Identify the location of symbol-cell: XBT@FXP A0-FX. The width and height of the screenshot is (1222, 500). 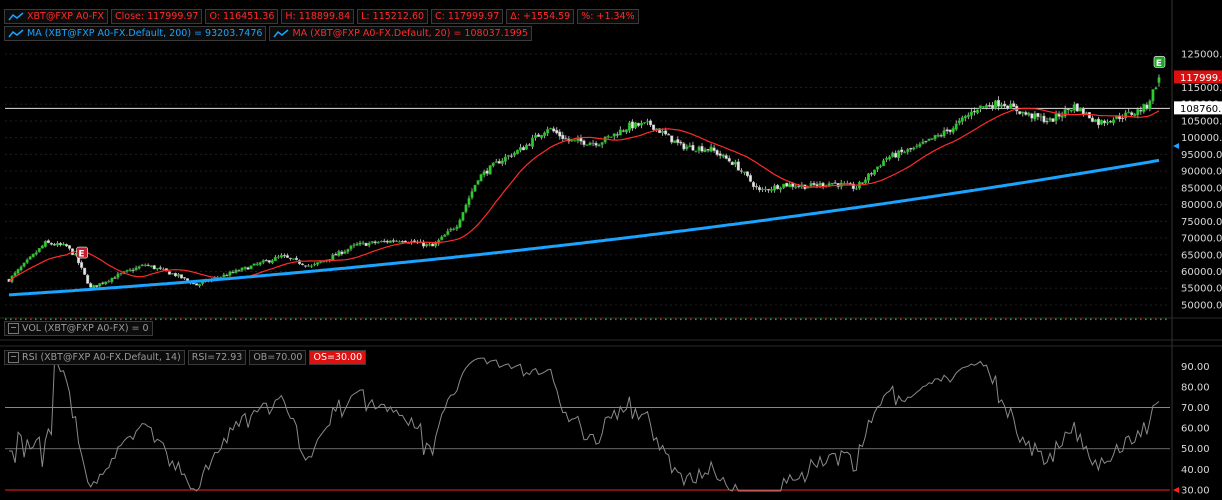
(56, 16).